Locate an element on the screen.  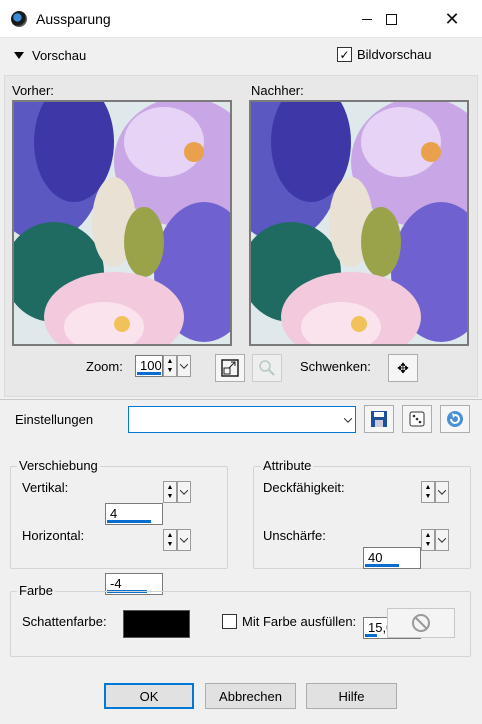
dice-icon is located at coordinates (417, 419).